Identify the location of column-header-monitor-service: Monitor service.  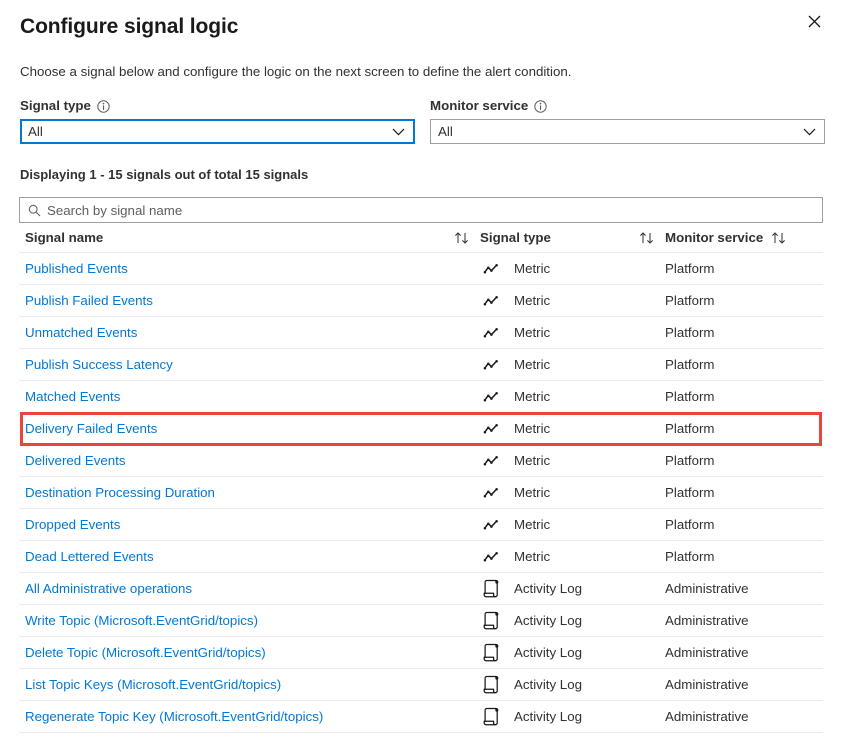
(744, 238).